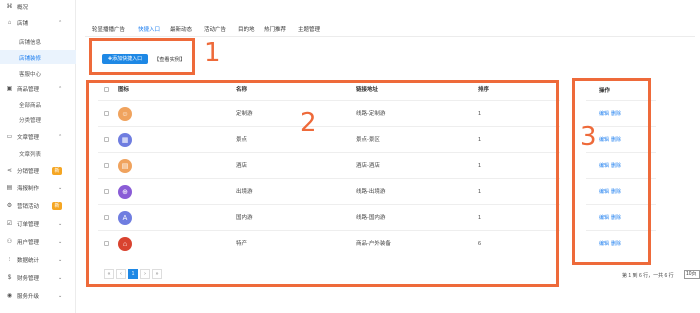  I want to click on sidebar-item-finance: $ 财务管理 ⌄, so click(38, 278).